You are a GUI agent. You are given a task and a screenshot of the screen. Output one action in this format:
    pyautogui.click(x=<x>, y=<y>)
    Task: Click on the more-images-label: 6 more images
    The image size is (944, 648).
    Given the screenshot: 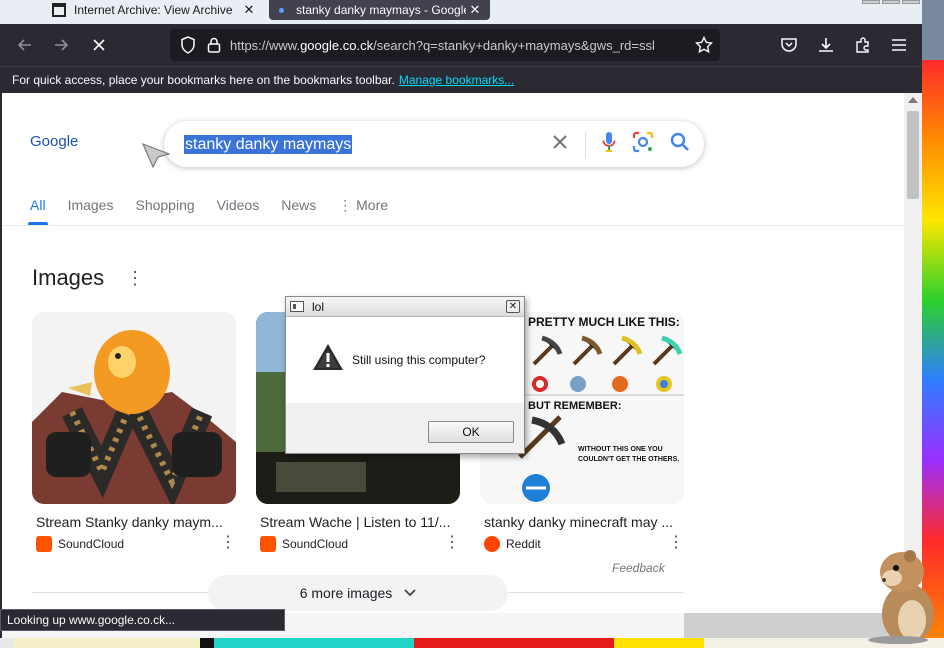 What is the action you would take?
    pyautogui.click(x=346, y=593)
    